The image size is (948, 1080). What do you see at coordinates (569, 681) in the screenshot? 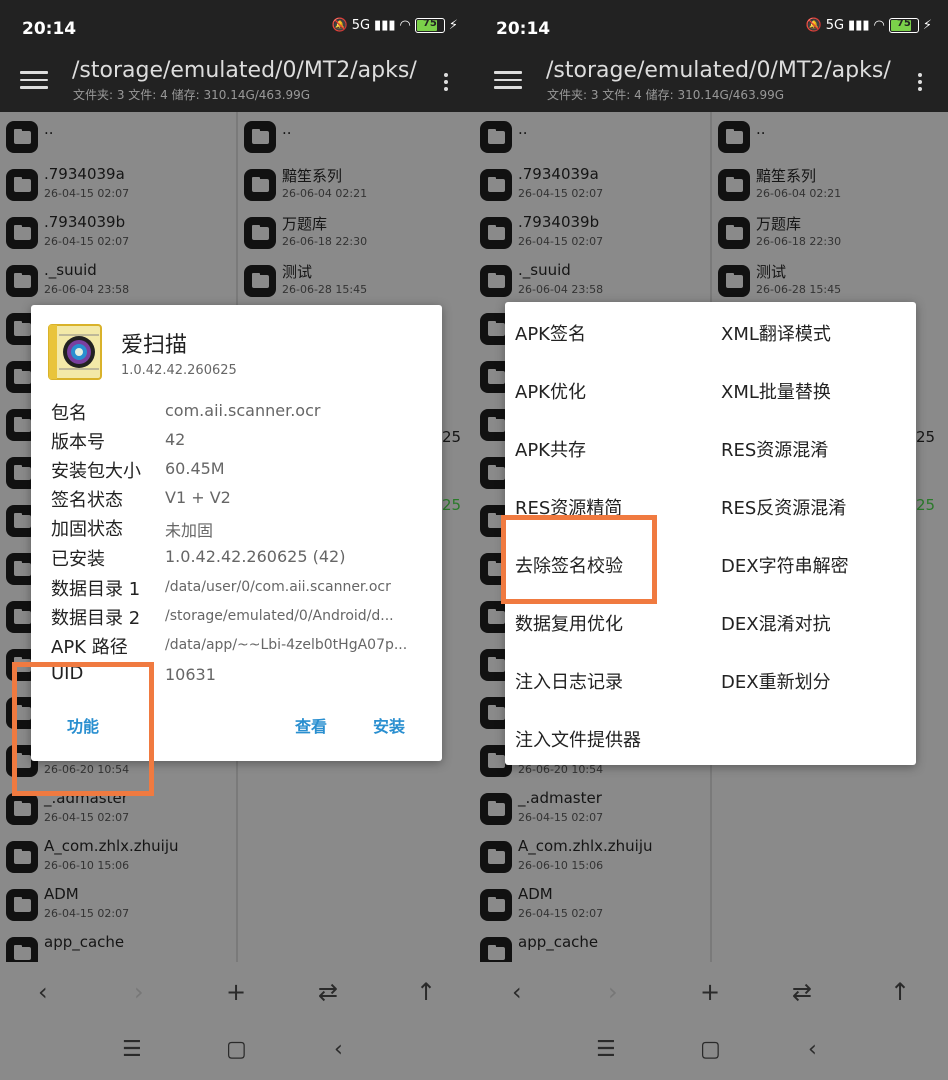
I see `menu-item: 注入日志记录` at bounding box center [569, 681].